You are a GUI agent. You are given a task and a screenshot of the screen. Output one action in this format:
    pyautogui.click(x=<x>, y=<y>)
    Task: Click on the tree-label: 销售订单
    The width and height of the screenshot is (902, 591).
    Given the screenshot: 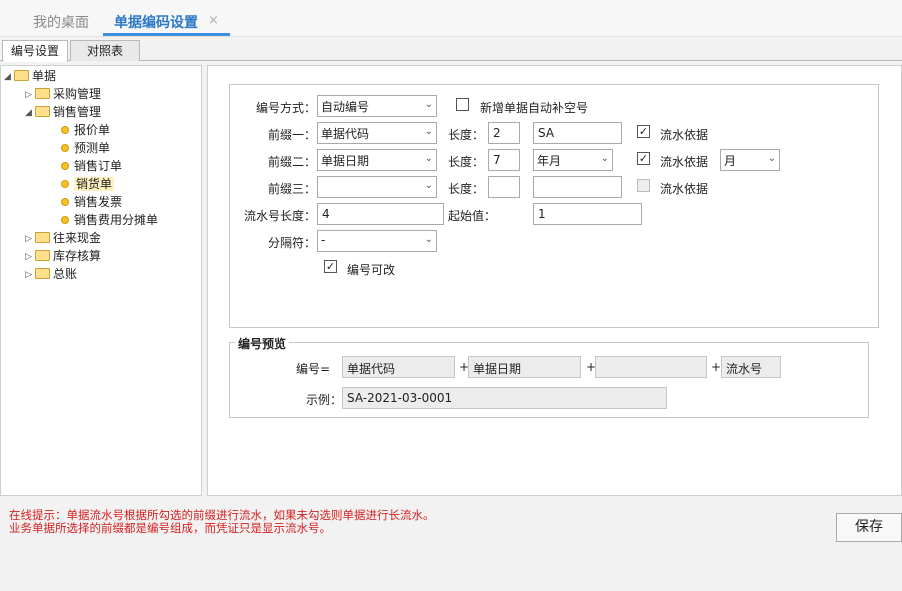 What is the action you would take?
    pyautogui.click(x=98, y=166)
    